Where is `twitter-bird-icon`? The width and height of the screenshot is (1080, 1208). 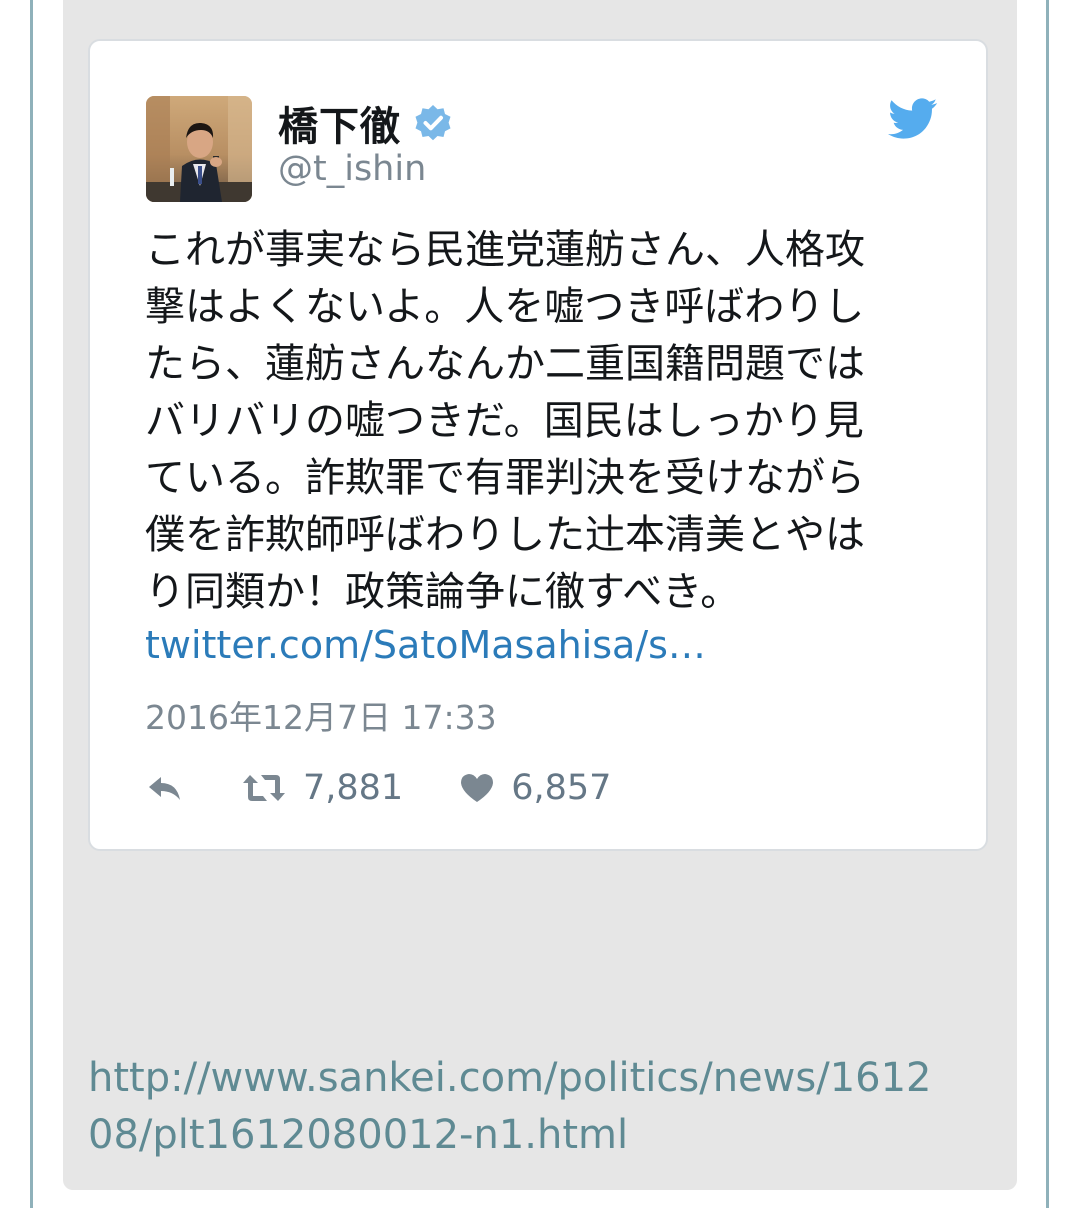
twitter-bird-icon is located at coordinates (913, 119).